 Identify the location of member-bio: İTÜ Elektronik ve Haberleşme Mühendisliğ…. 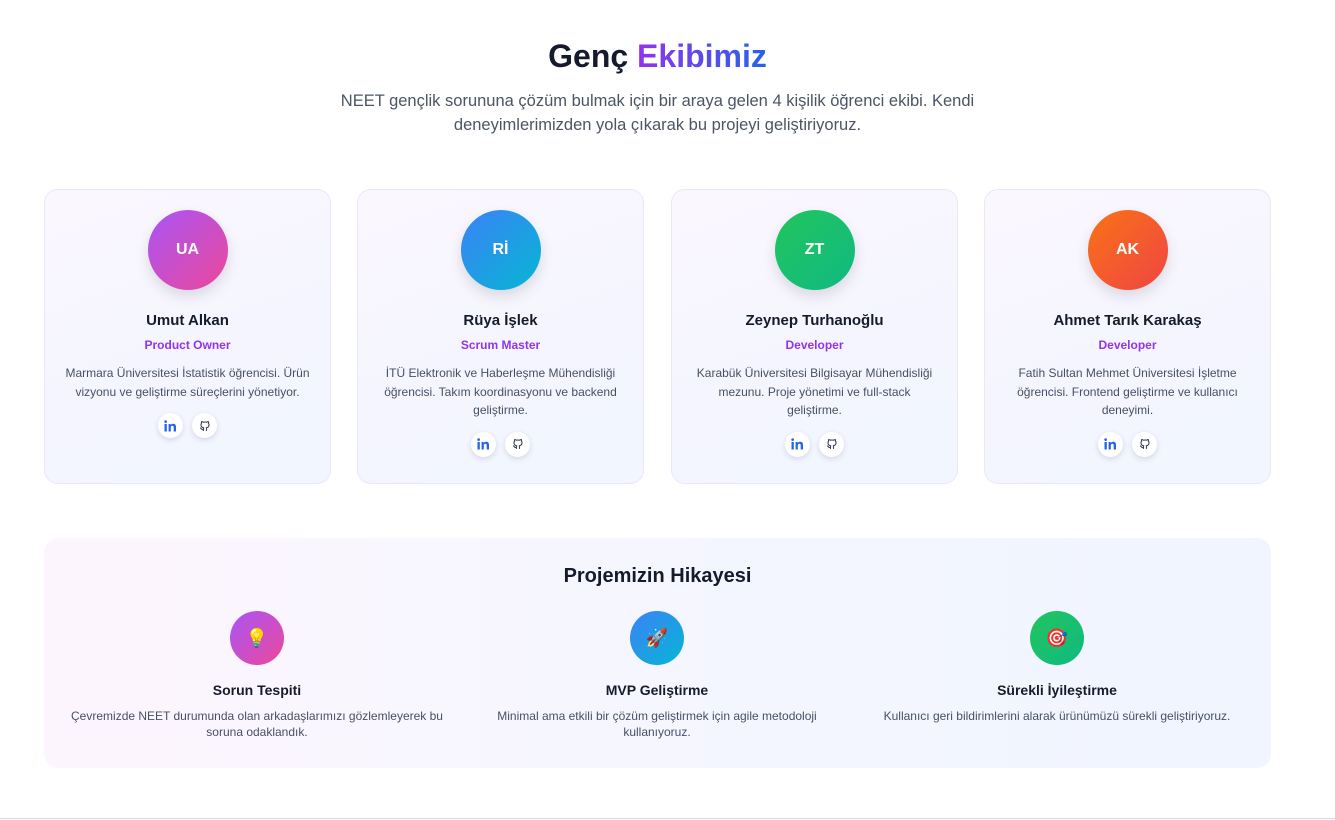
(500, 391).